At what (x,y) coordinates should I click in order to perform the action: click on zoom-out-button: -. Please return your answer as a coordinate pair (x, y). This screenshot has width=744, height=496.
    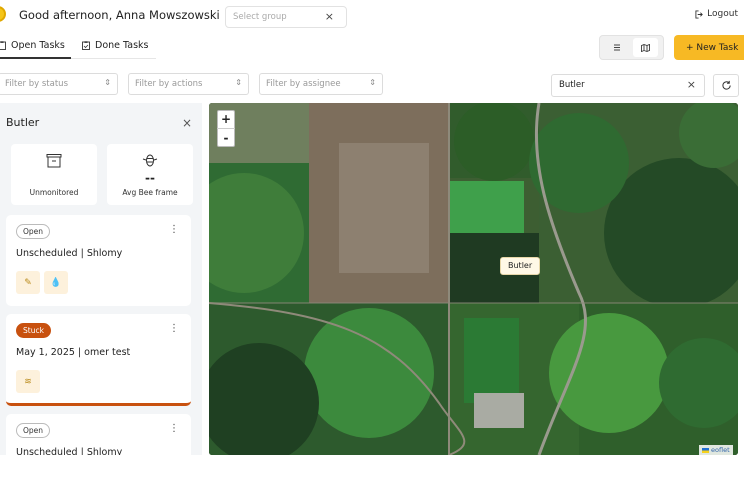
    Looking at the image, I should click on (226, 137).